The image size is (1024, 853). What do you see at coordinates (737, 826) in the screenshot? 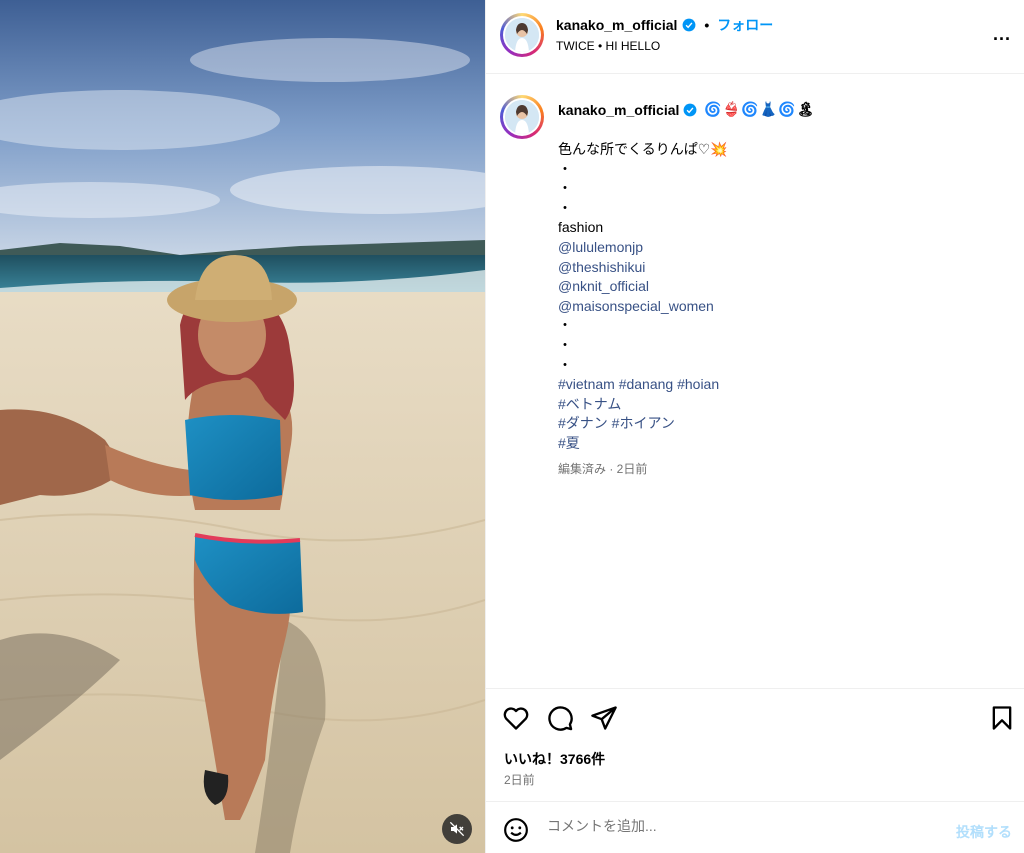
I see `comment-input` at bounding box center [737, 826].